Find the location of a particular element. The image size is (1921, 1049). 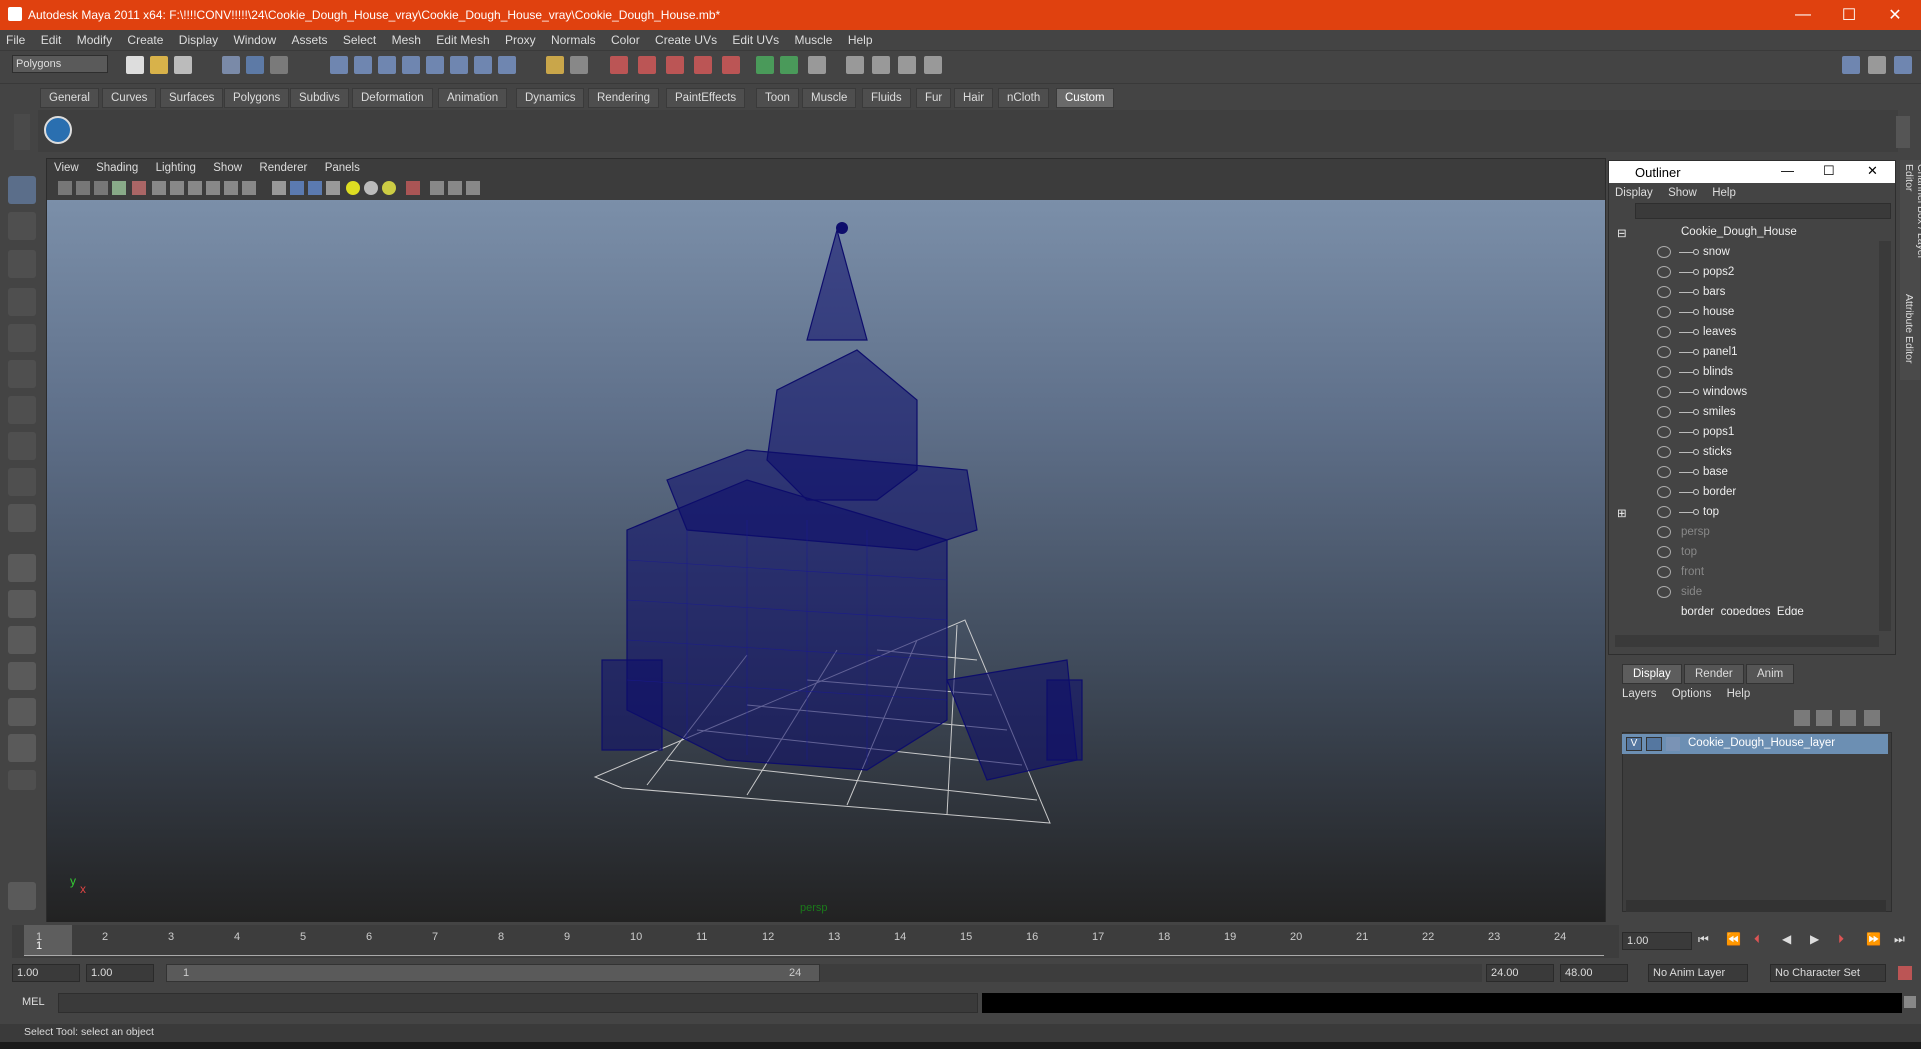

all-lights-icon is located at coordinates (371, 188).